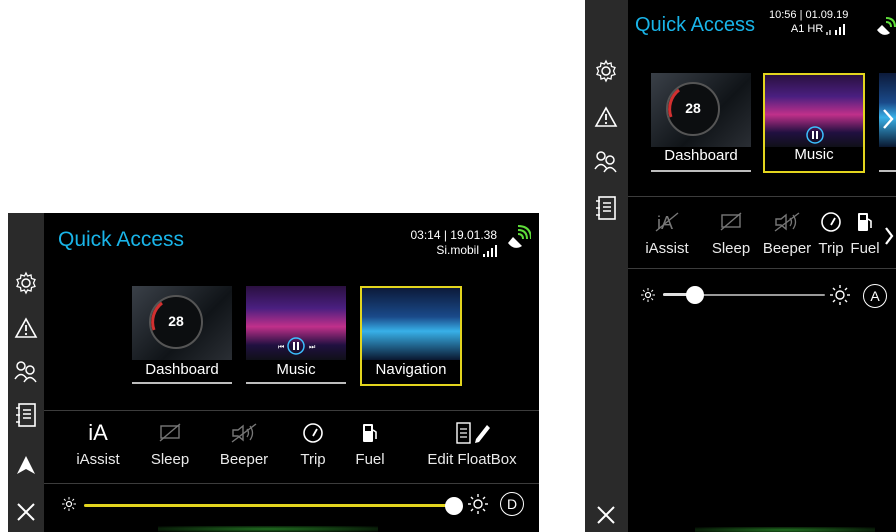 The image size is (896, 532). Describe the element at coordinates (667, 222) in the screenshot. I see `iassist-disabled-icon: iA` at that location.